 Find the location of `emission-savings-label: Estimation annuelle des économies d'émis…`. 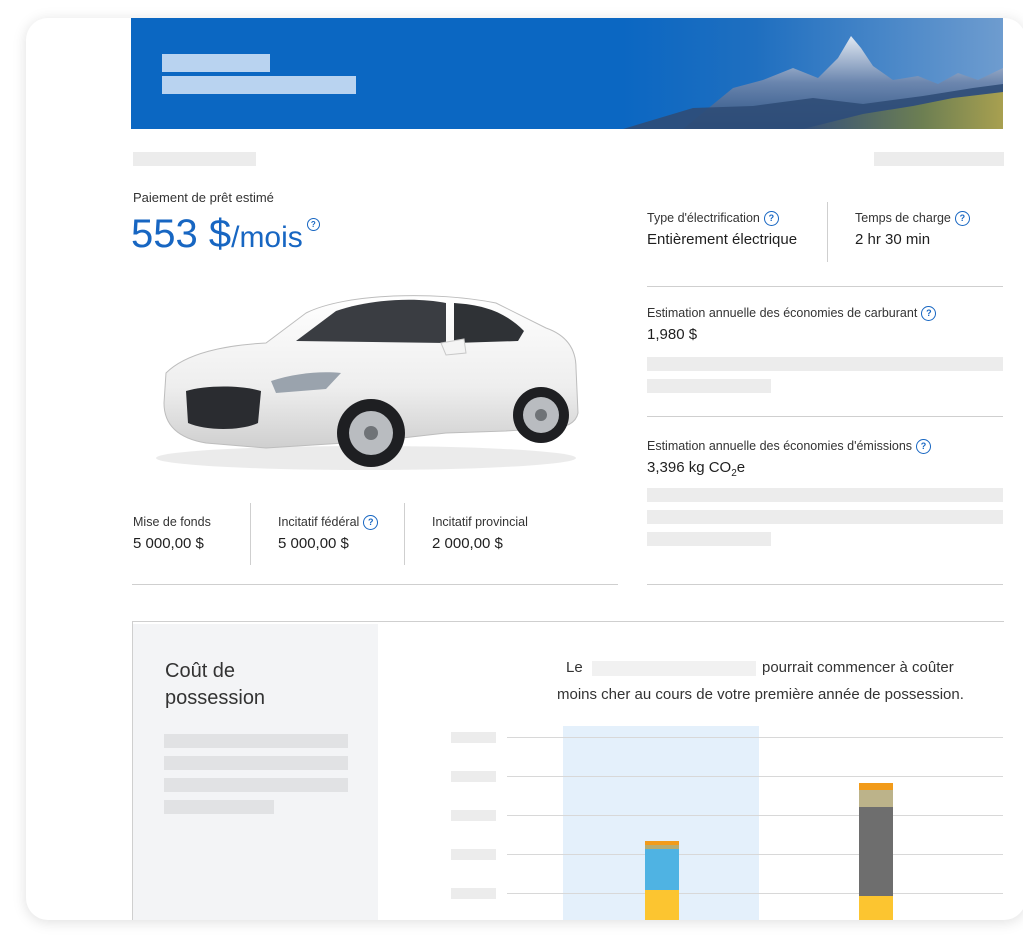

emission-savings-label: Estimation annuelle des économies d'émis… is located at coordinates (789, 447).